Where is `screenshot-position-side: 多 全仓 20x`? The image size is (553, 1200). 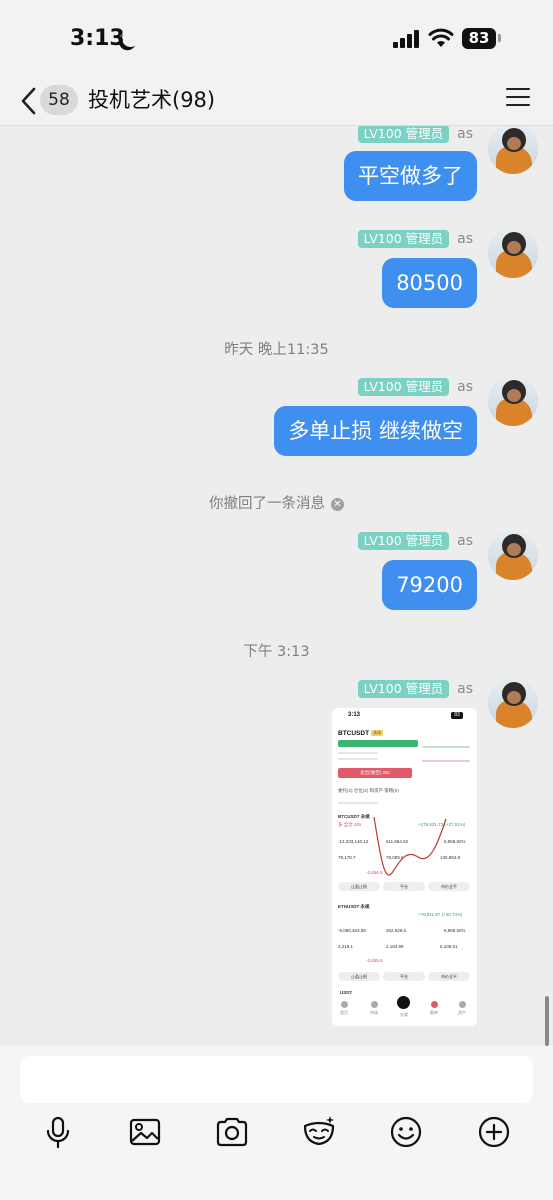
screenshot-position-side: 多 全仓 20x is located at coordinates (350, 824).